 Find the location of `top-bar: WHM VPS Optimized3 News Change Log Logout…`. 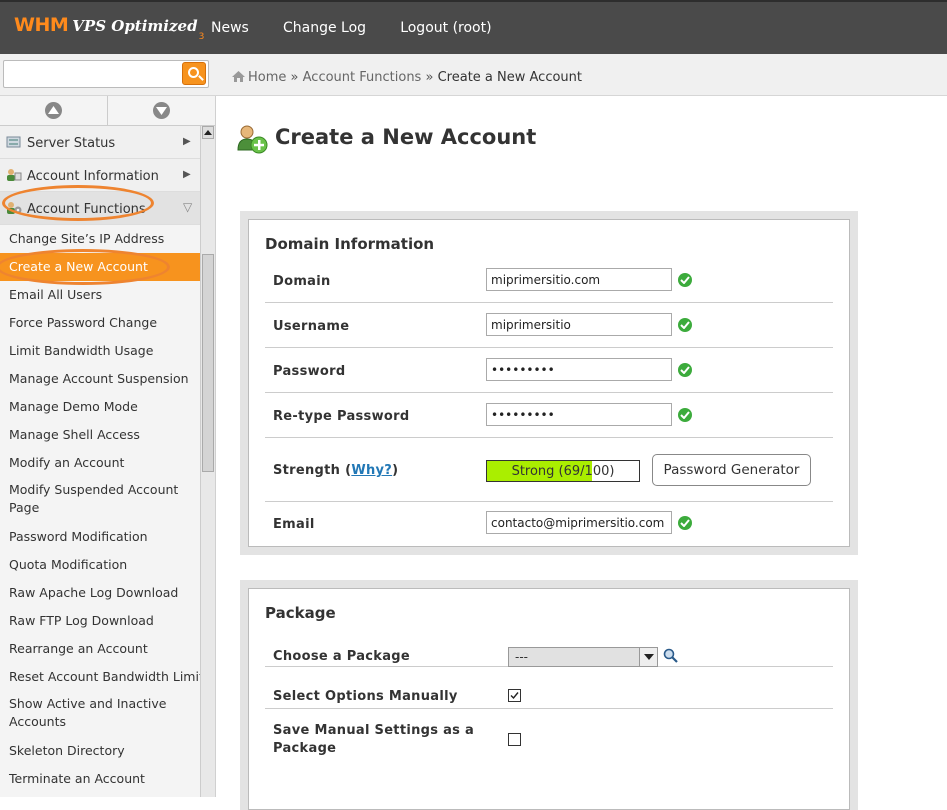

top-bar: WHM VPS Optimized3 News Change Log Logout… is located at coordinates (473, 27).